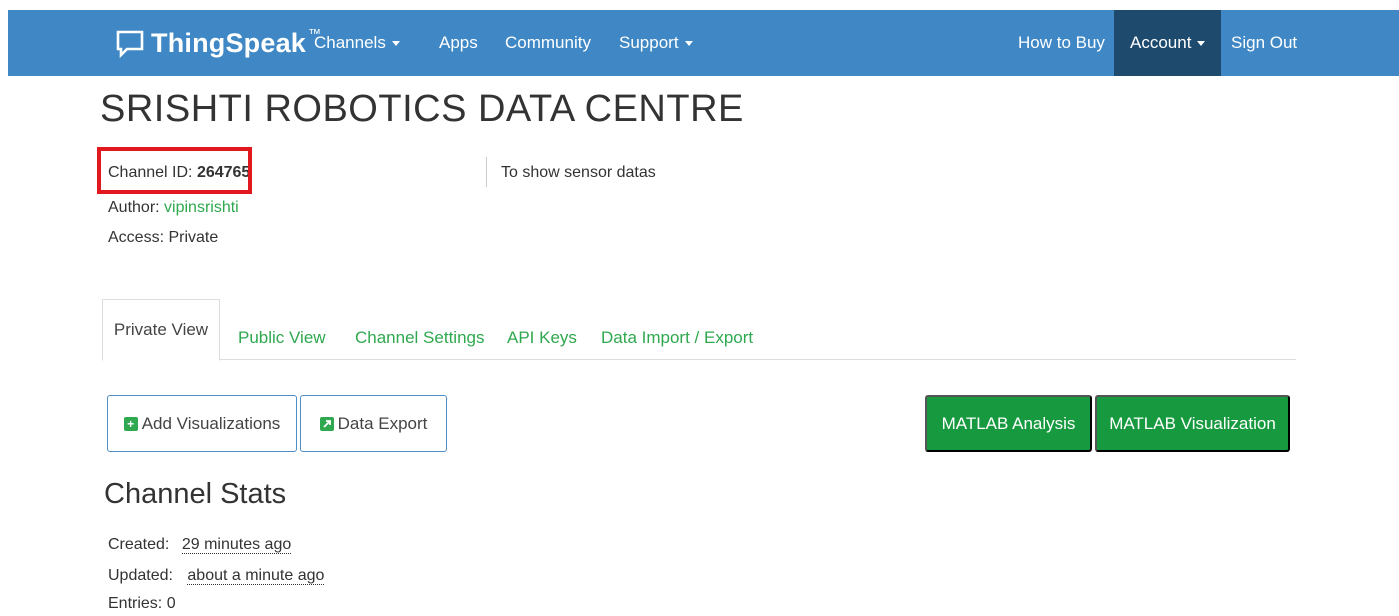 Image resolution: width=1399 pixels, height=616 pixels. I want to click on tab-api-keys: API Keys, so click(542, 338).